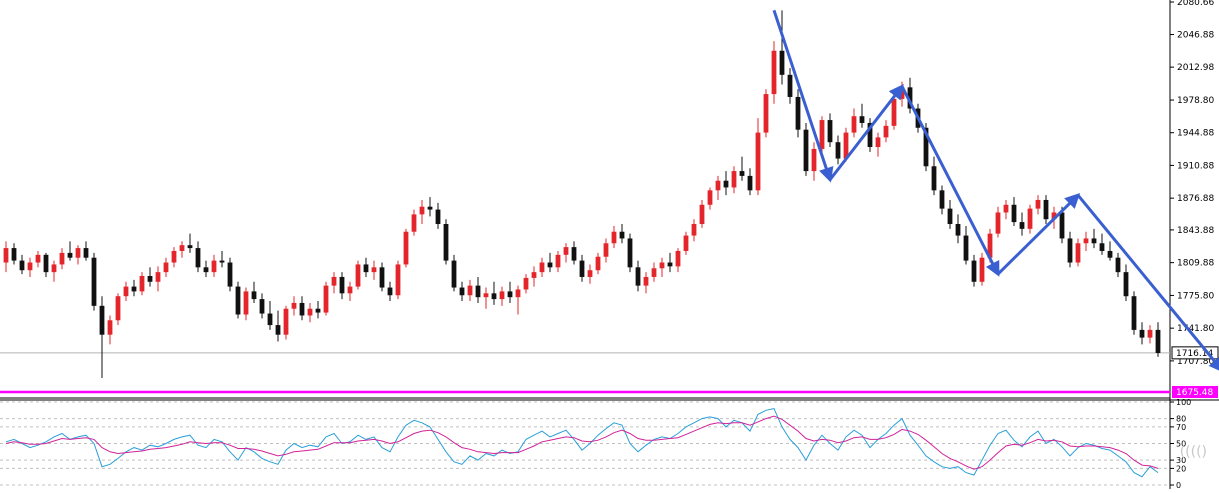 The width and height of the screenshot is (1219, 493). What do you see at coordinates (1193, 452) in the screenshot?
I see `watermark: (((()` at bounding box center [1193, 452].